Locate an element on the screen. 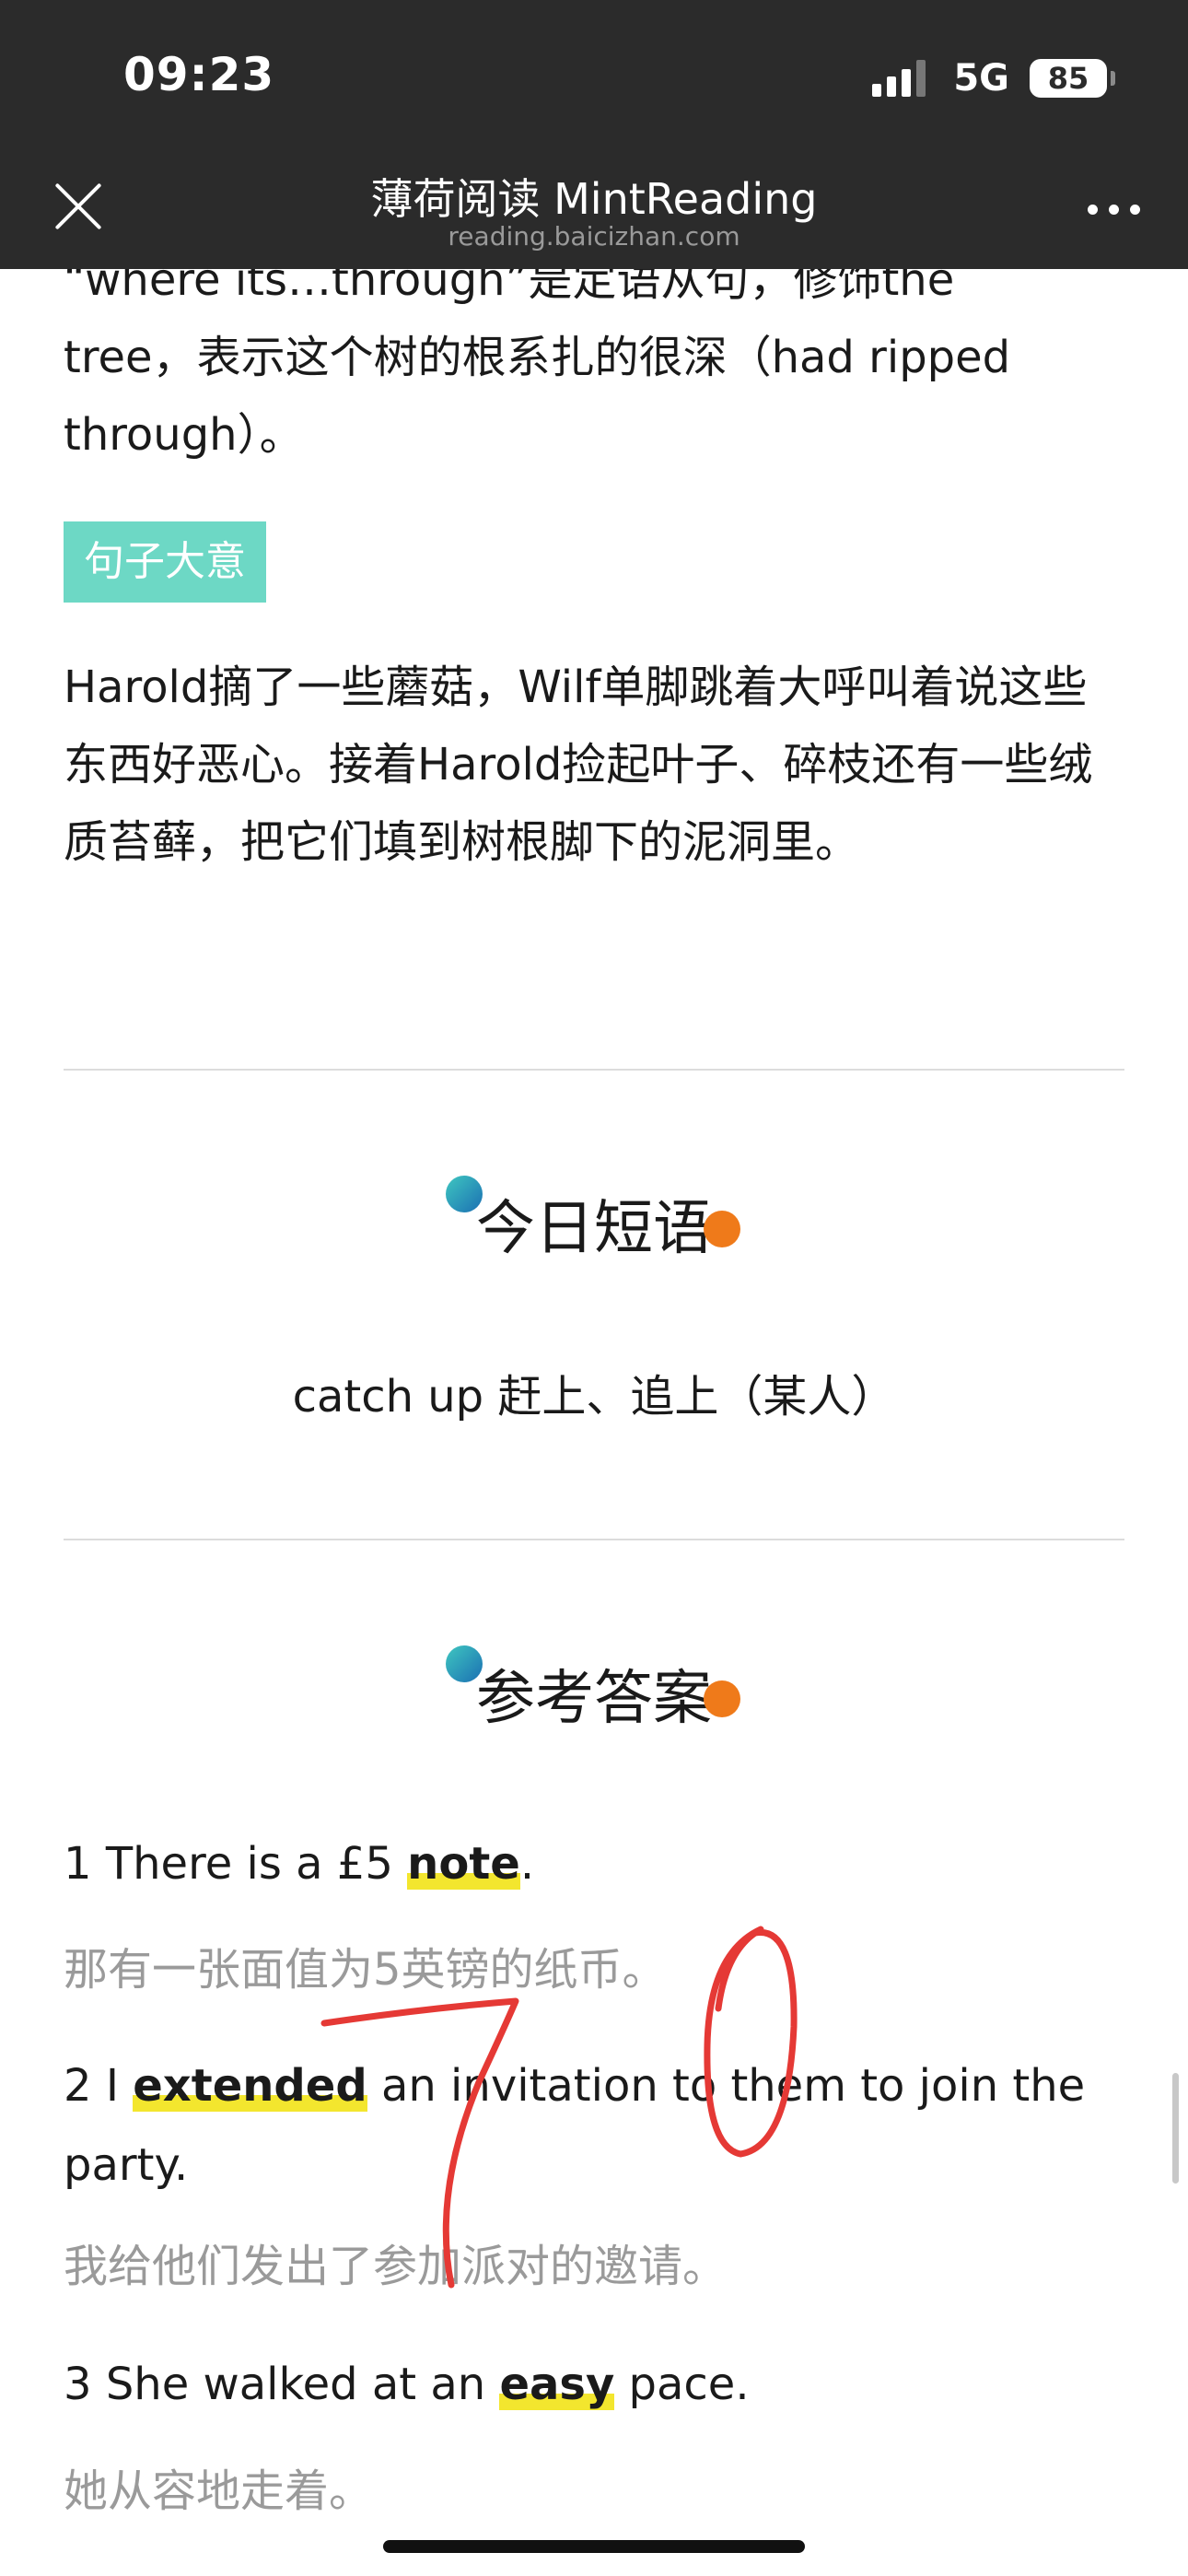 Image resolution: width=1188 pixels, height=2576 pixels. daily-phrase-title: 今日短语 is located at coordinates (594, 1229).